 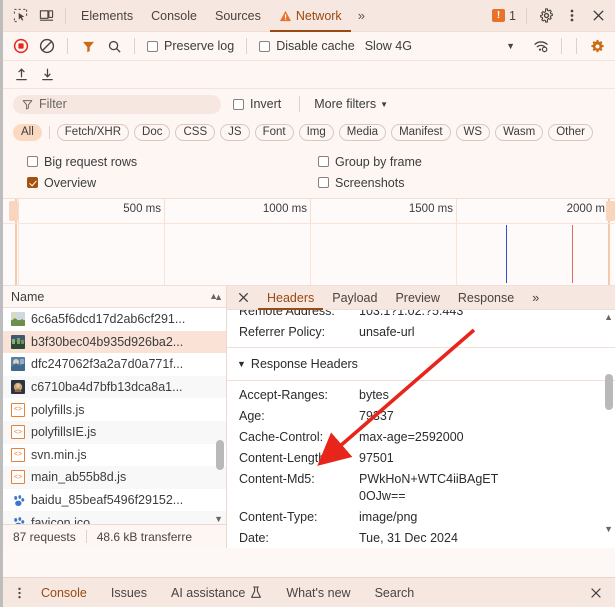 What do you see at coordinates (114, 455) in the screenshot?
I see `table-row: <> svn.min.js` at bounding box center [114, 455].